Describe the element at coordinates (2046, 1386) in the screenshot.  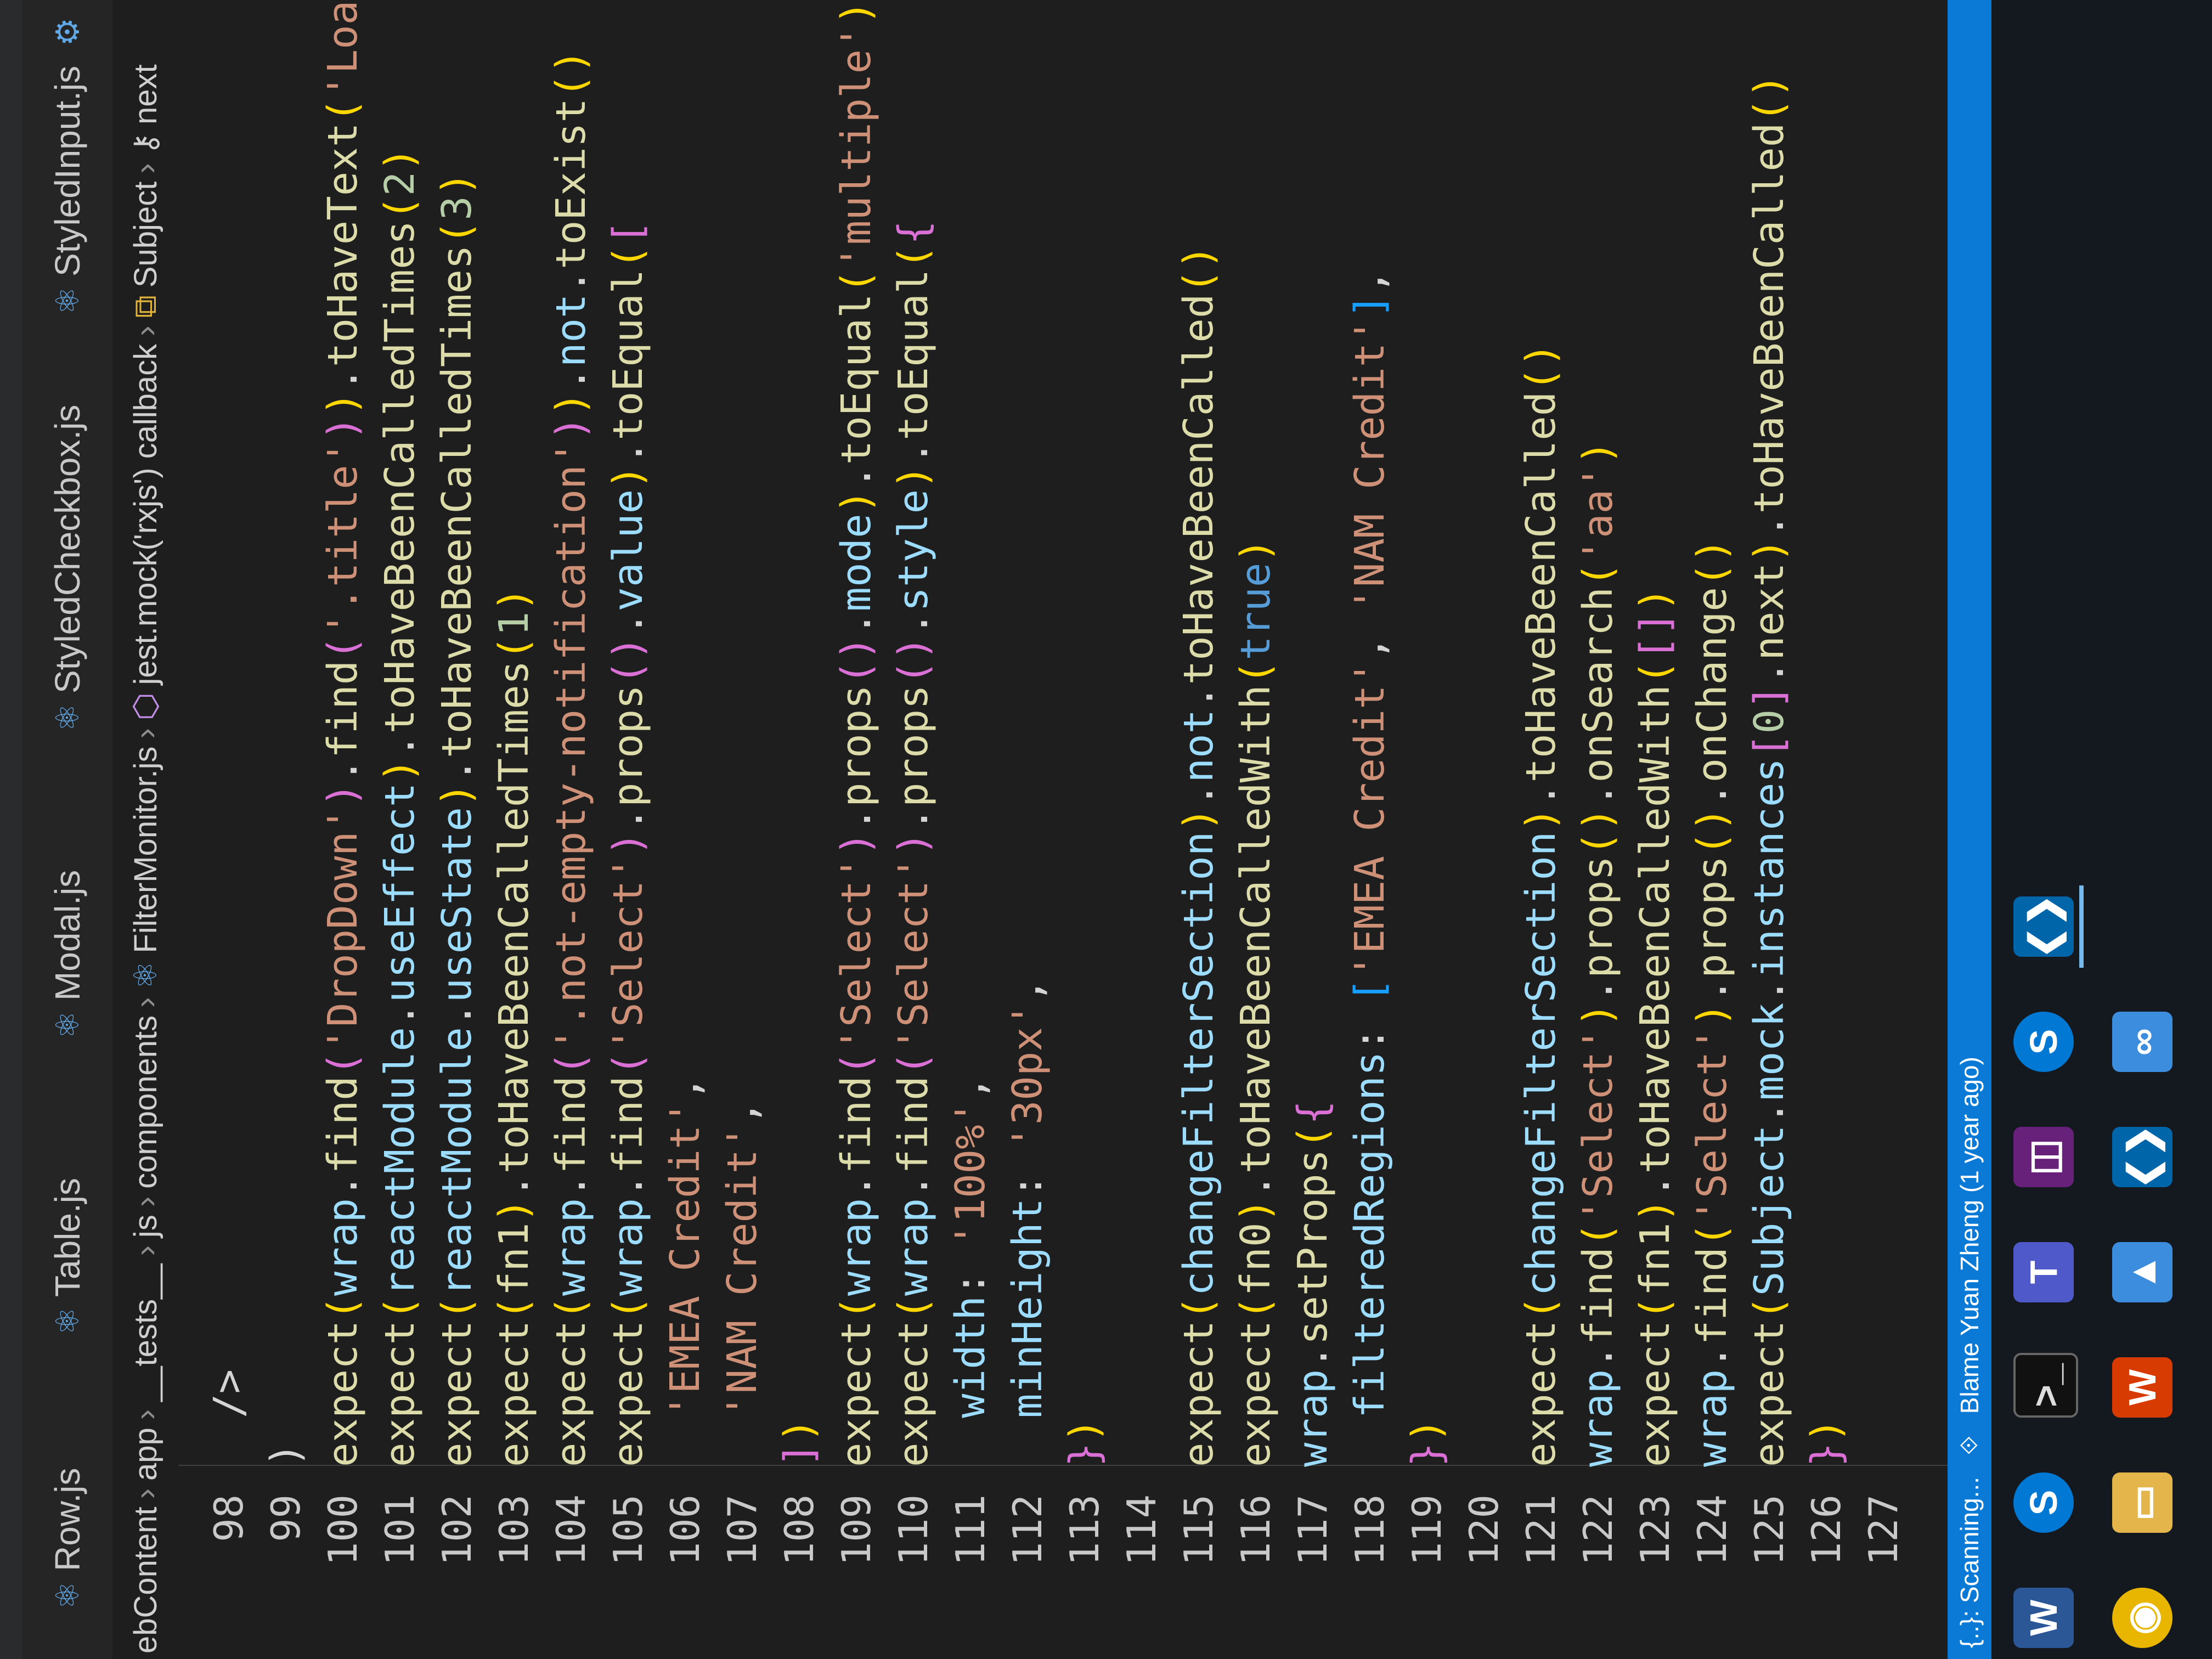
I see `terminal-icon: >_` at that location.